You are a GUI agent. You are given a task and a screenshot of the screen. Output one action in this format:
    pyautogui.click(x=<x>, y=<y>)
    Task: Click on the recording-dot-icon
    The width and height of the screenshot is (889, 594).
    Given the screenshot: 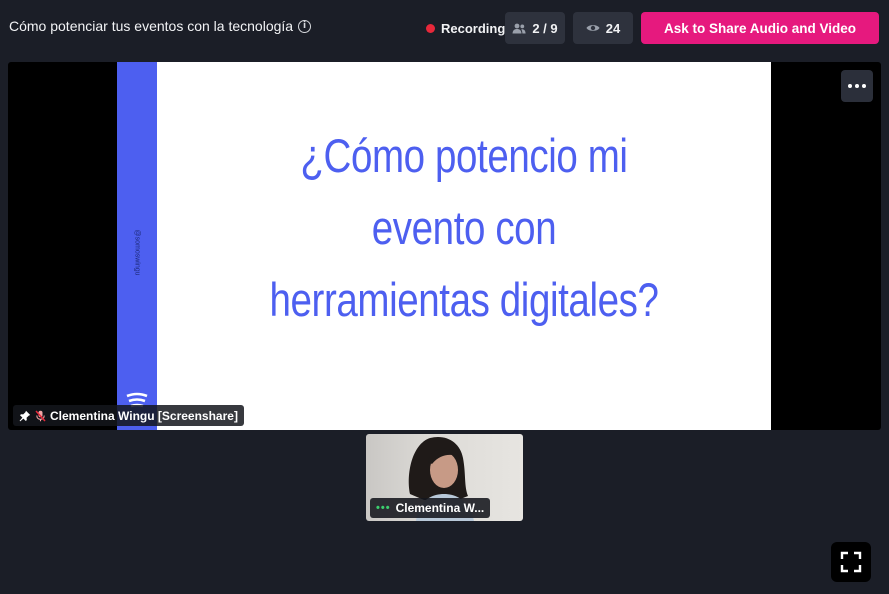 What is the action you would take?
    pyautogui.click(x=430, y=28)
    